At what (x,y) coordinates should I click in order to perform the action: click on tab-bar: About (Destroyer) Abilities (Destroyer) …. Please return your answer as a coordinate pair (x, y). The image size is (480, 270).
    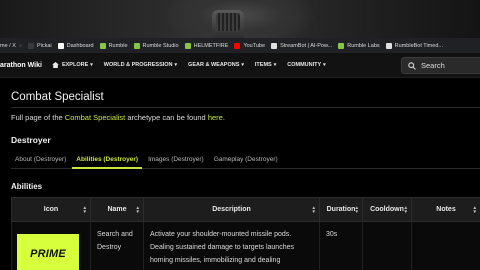
    Looking at the image, I should click on (245, 161).